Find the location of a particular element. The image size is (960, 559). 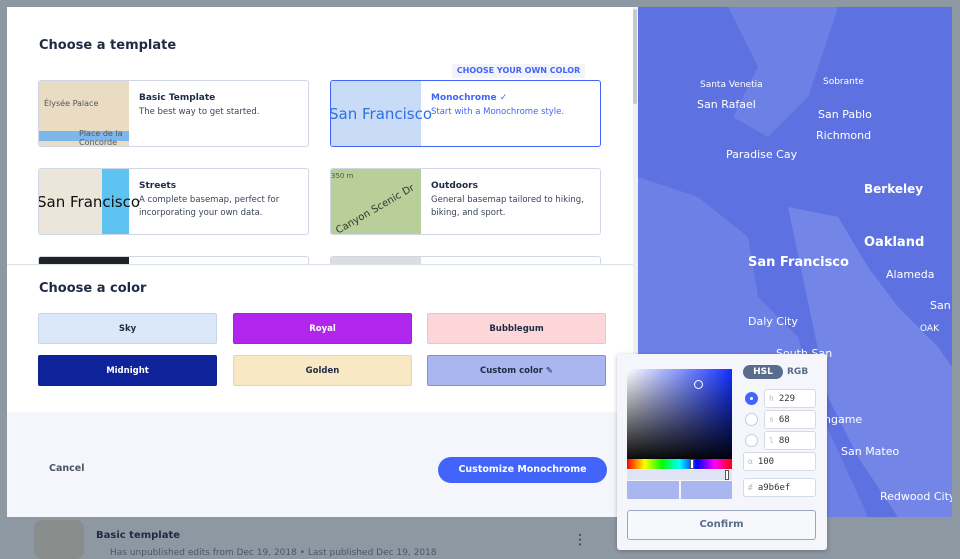

confirm-button: Confirm is located at coordinates (721, 525).